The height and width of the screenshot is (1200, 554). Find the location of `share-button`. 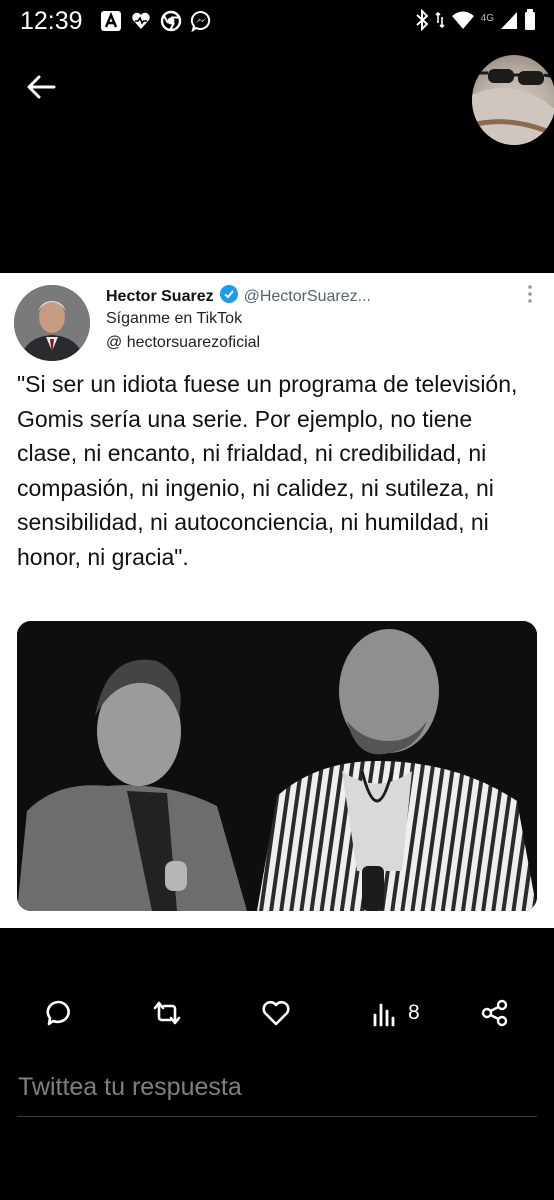

share-button is located at coordinates (495, 1013).